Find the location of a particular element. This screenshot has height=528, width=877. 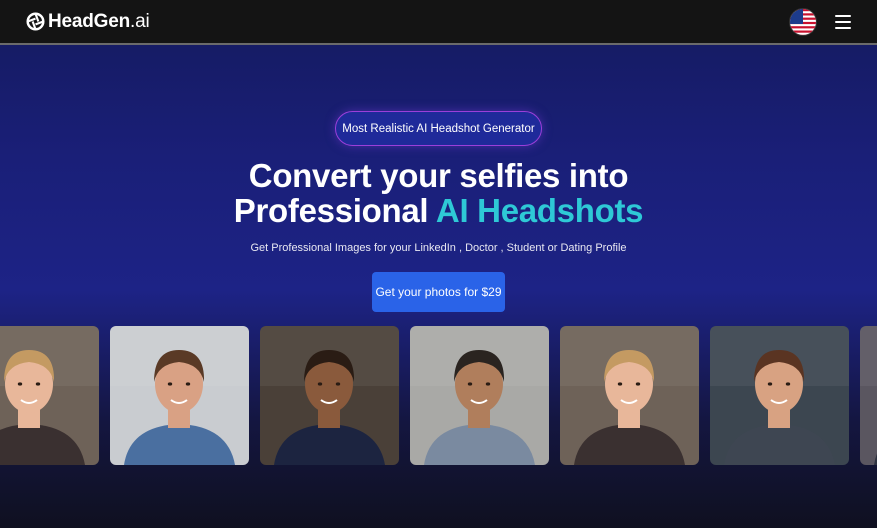

aperture-logo-icon is located at coordinates (35, 21).